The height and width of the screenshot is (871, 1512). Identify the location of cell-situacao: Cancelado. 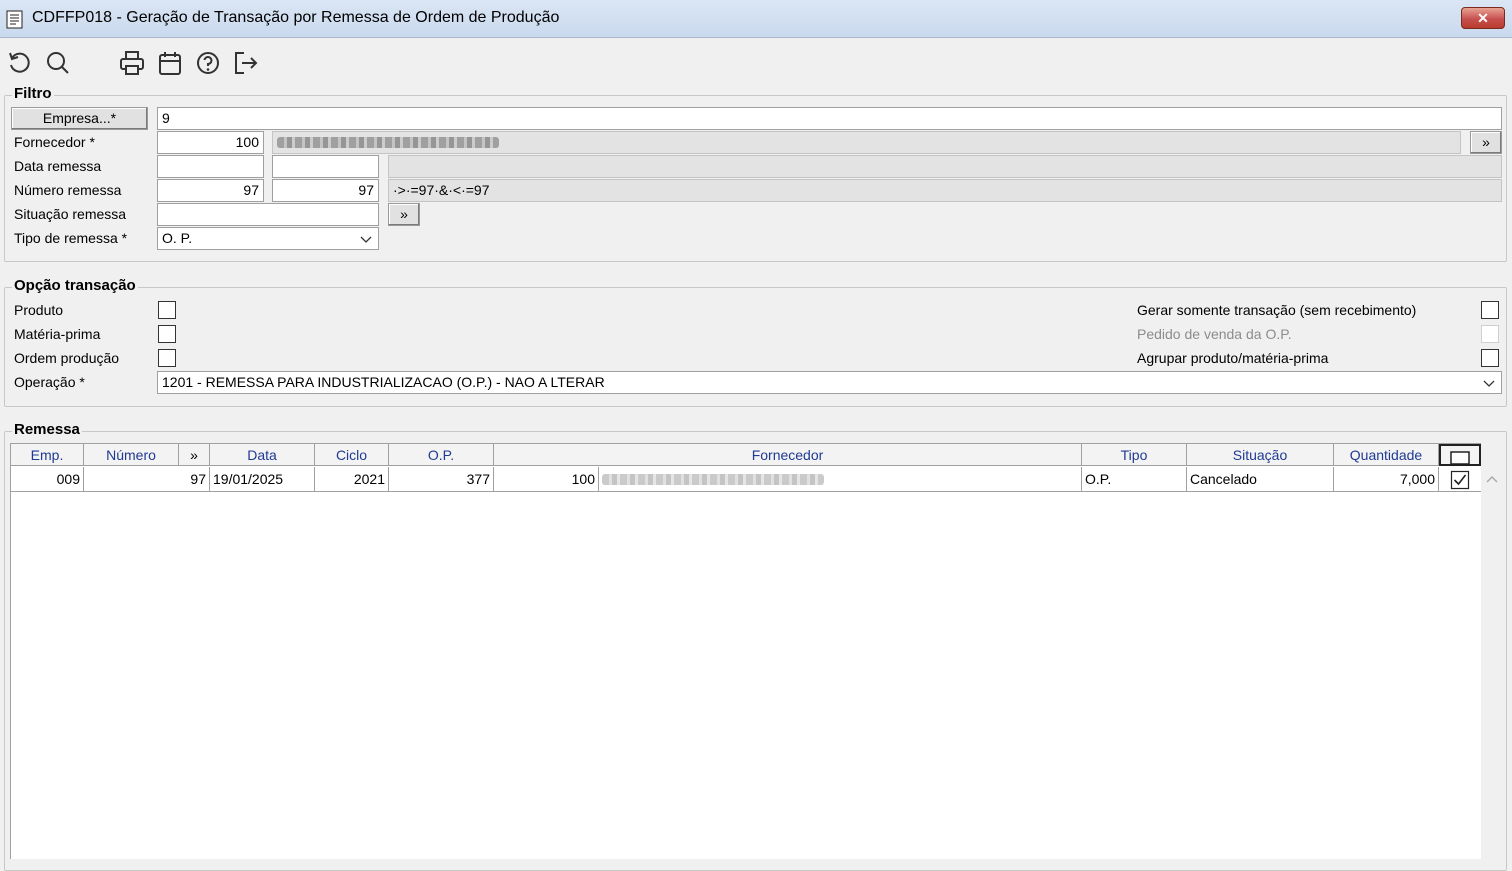
(1260, 479).